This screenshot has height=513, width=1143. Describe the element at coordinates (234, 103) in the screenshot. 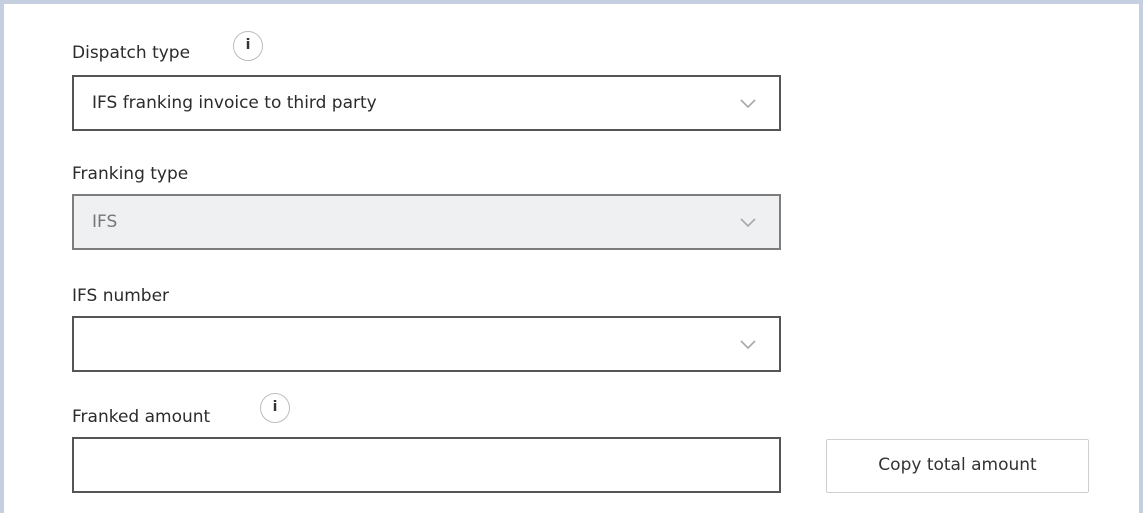

I see `dispatch-type-selected-value: IFS franking invoice to third party` at that location.